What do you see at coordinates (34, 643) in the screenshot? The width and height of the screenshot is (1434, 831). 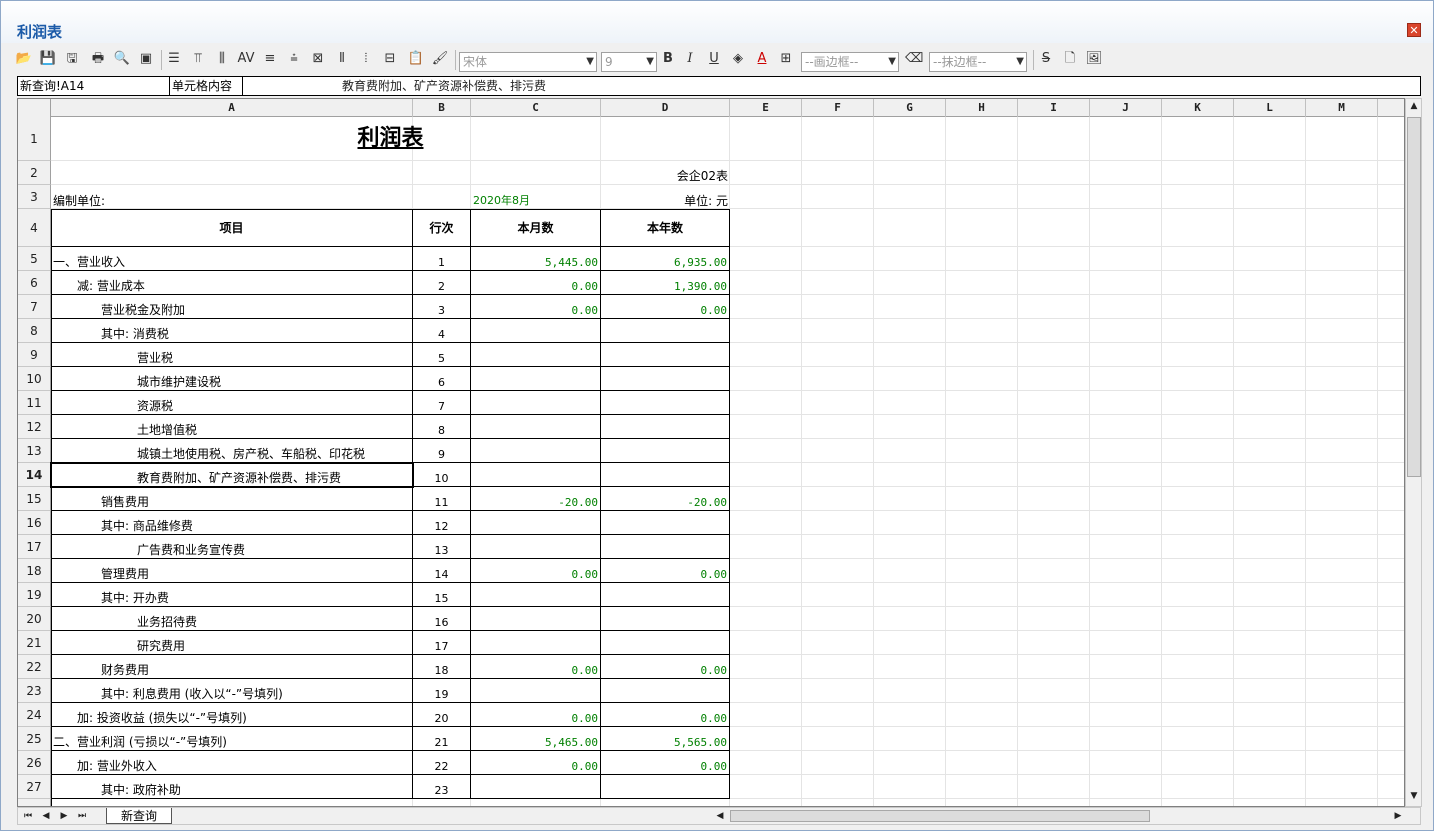 I see `row-header-21: 21` at bounding box center [34, 643].